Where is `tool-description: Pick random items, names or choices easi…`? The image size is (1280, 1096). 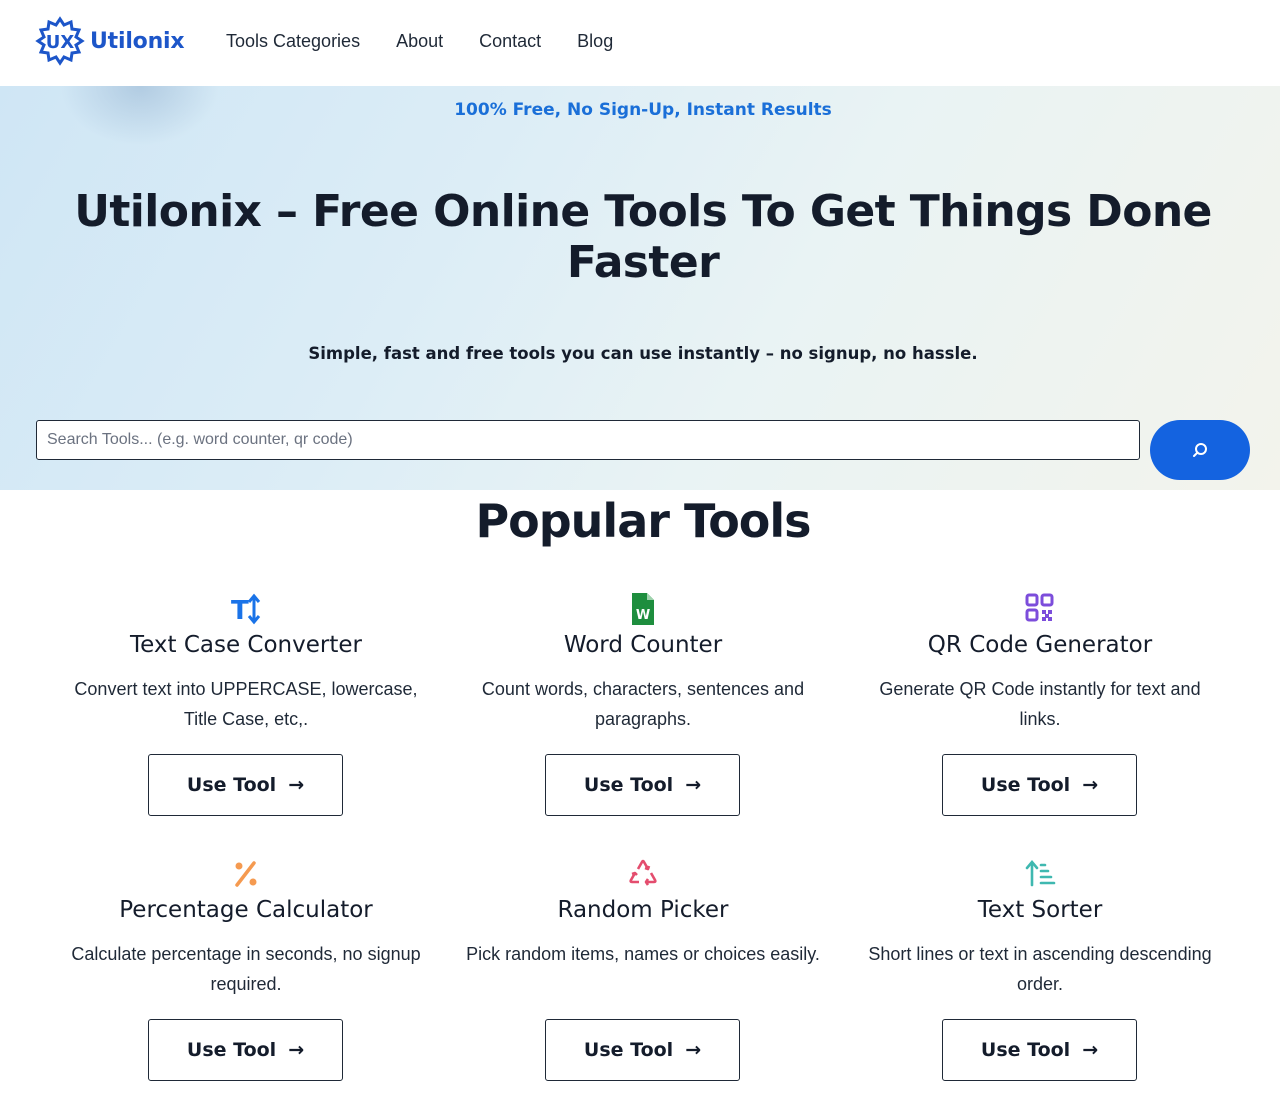 tool-description: Pick random items, names or choices easi… is located at coordinates (643, 954).